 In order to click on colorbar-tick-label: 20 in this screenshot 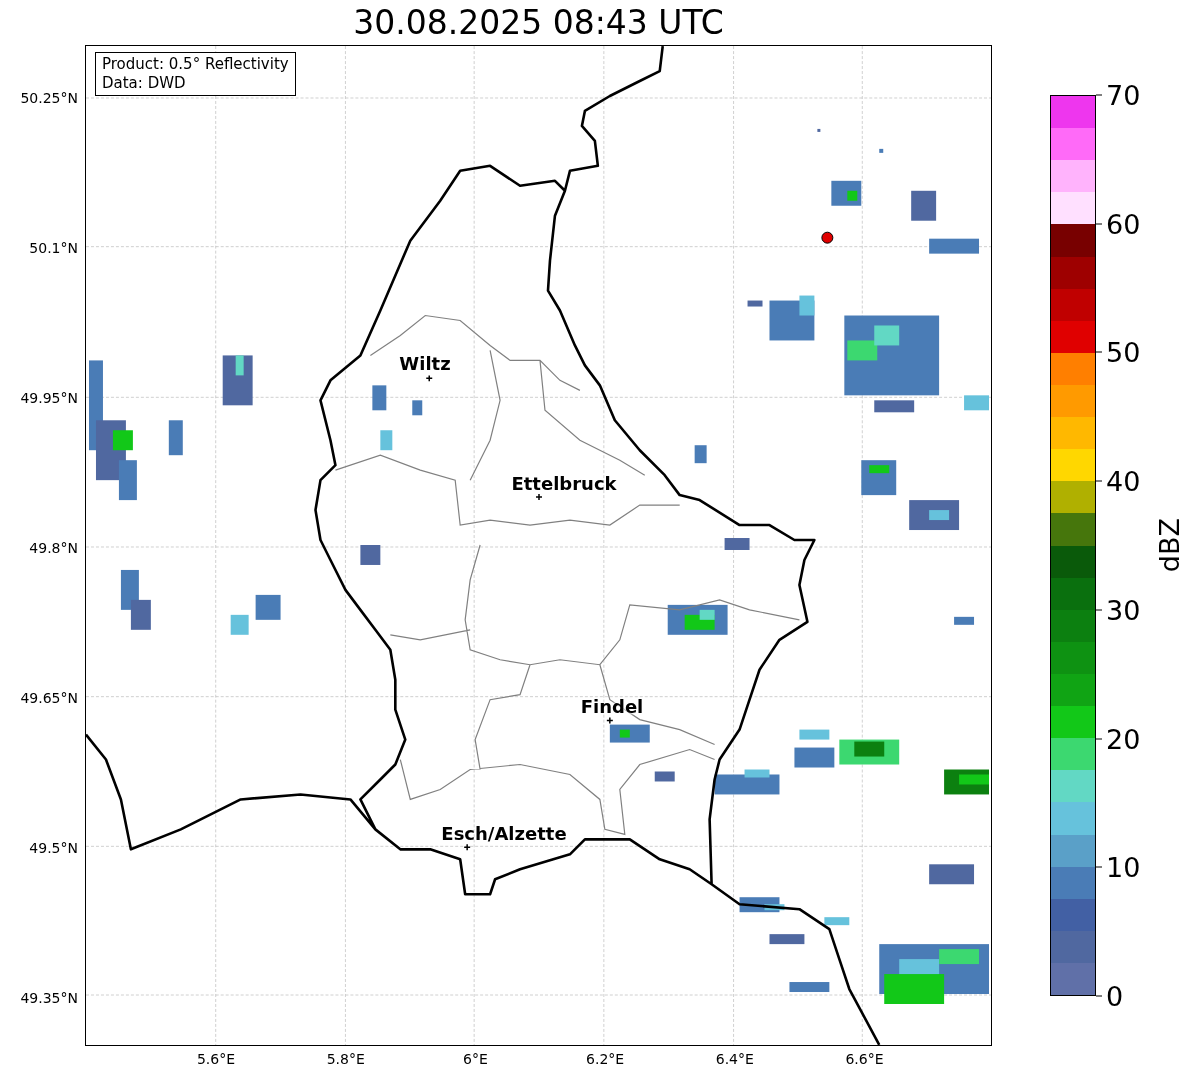, I will do `click(1123, 739)`.